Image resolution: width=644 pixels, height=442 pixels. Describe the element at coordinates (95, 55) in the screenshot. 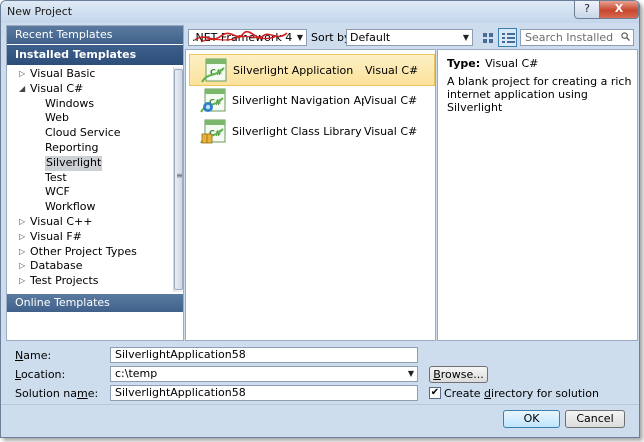

I see `installed-templates-header: Installed Templates` at that location.